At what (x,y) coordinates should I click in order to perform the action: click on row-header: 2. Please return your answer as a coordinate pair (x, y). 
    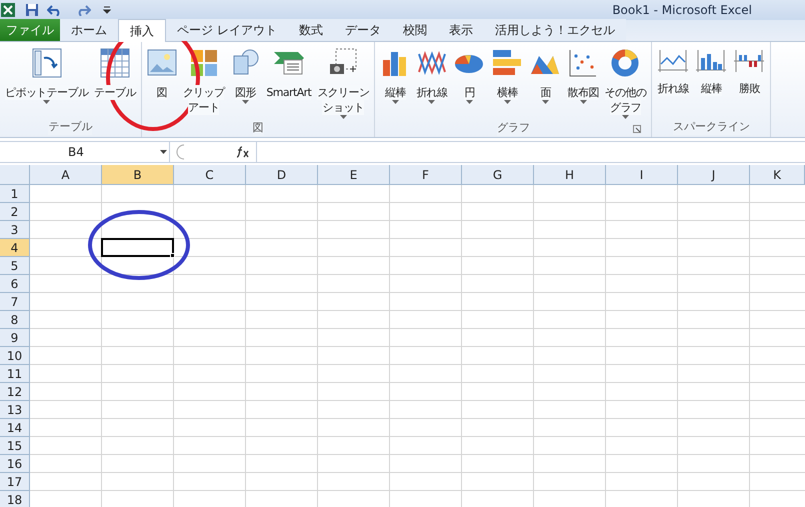
    Looking at the image, I should click on (15, 212).